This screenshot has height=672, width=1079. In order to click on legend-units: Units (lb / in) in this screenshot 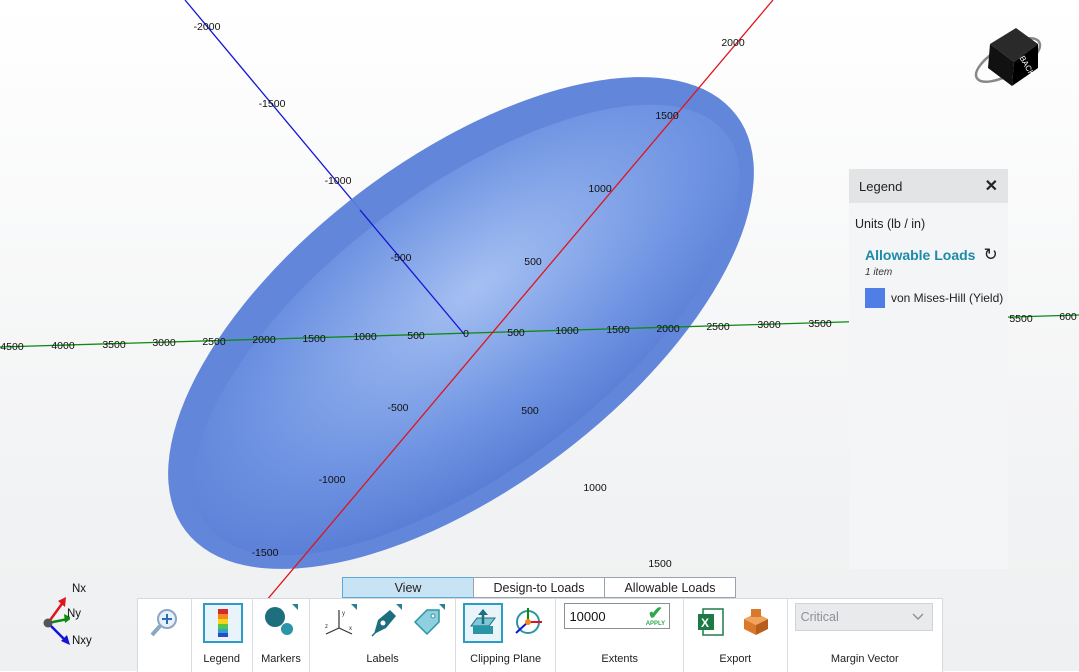, I will do `click(890, 224)`.